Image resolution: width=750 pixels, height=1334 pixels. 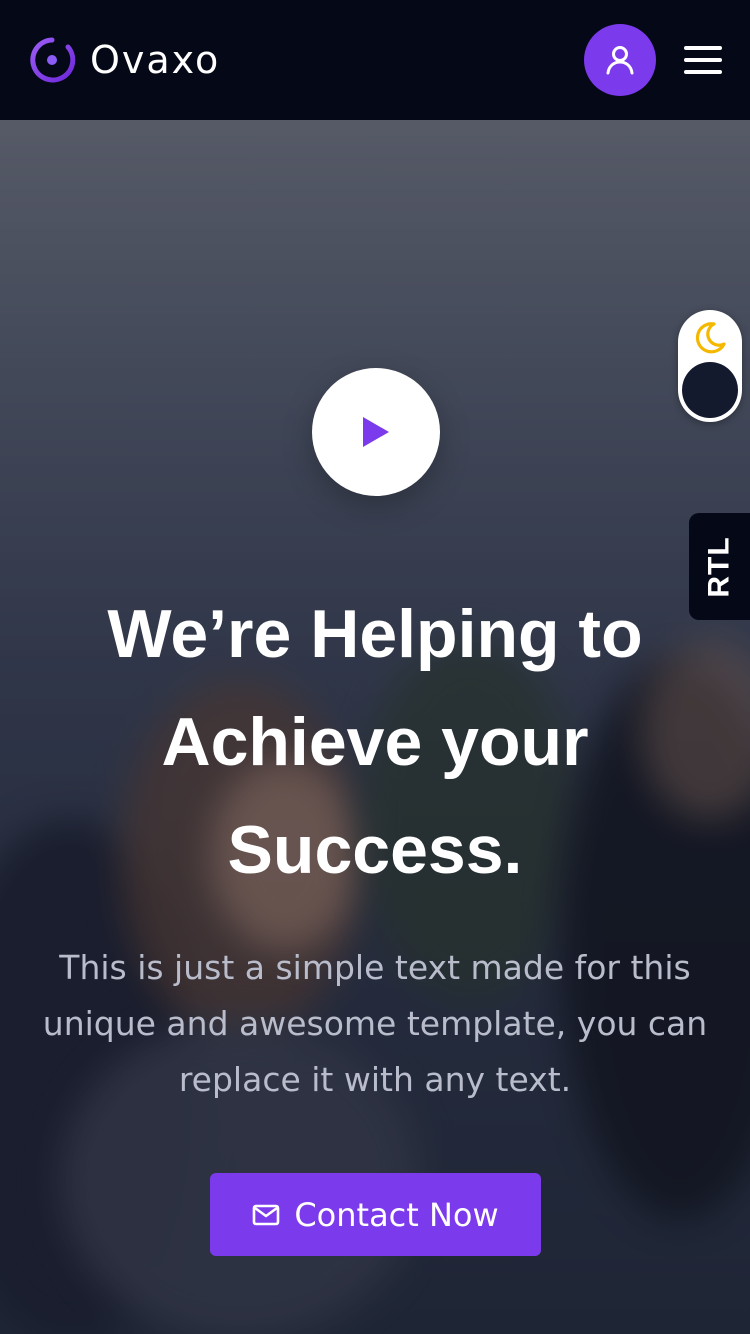 I want to click on user-icon, so click(x=620, y=60).